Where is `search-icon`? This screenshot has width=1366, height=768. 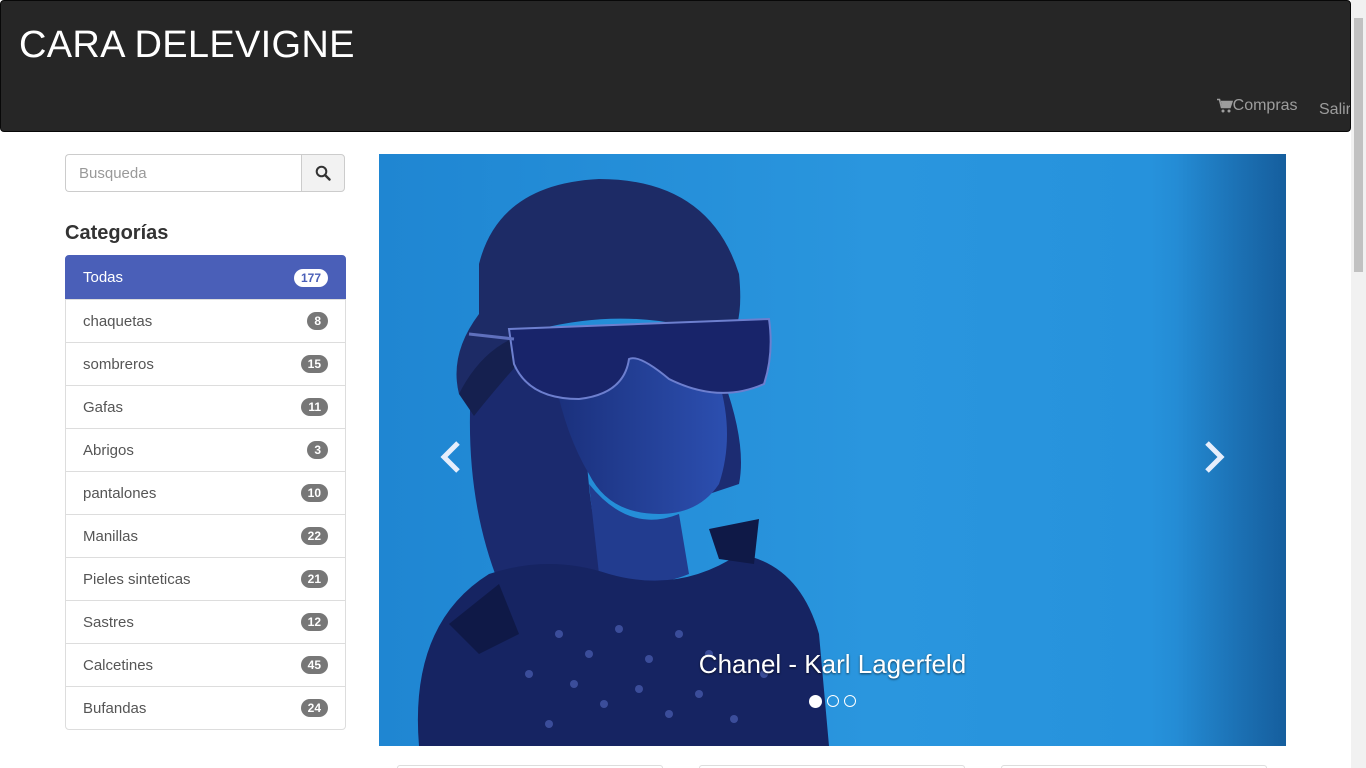
search-icon is located at coordinates (323, 173).